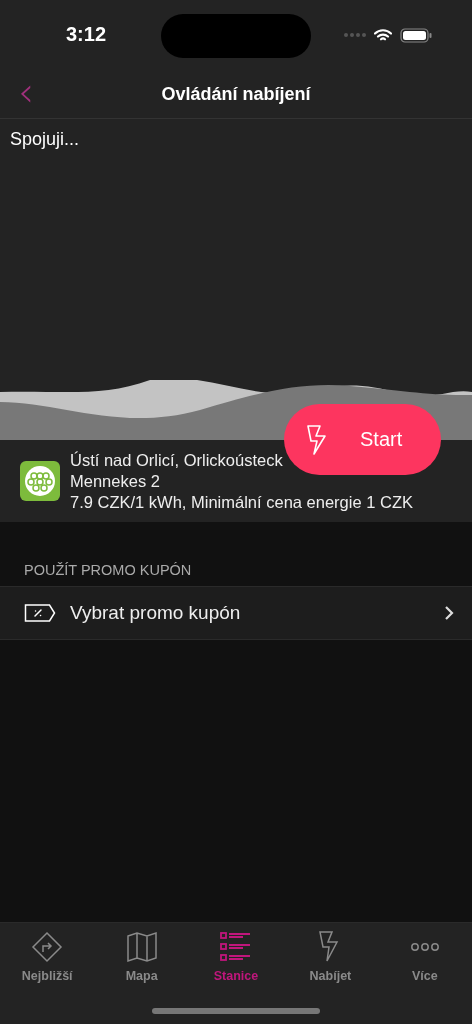  Describe the element at coordinates (236, 94) in the screenshot. I see `screen-title: Ovládání nabíjení` at that location.